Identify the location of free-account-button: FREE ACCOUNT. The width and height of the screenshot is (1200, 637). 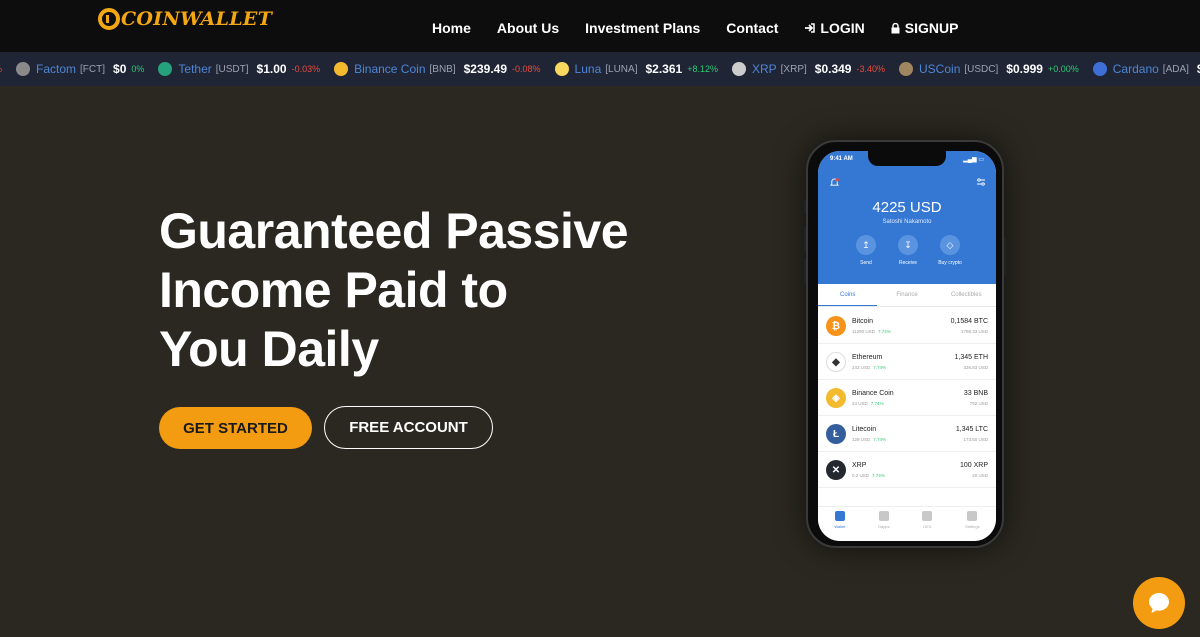
(408, 427).